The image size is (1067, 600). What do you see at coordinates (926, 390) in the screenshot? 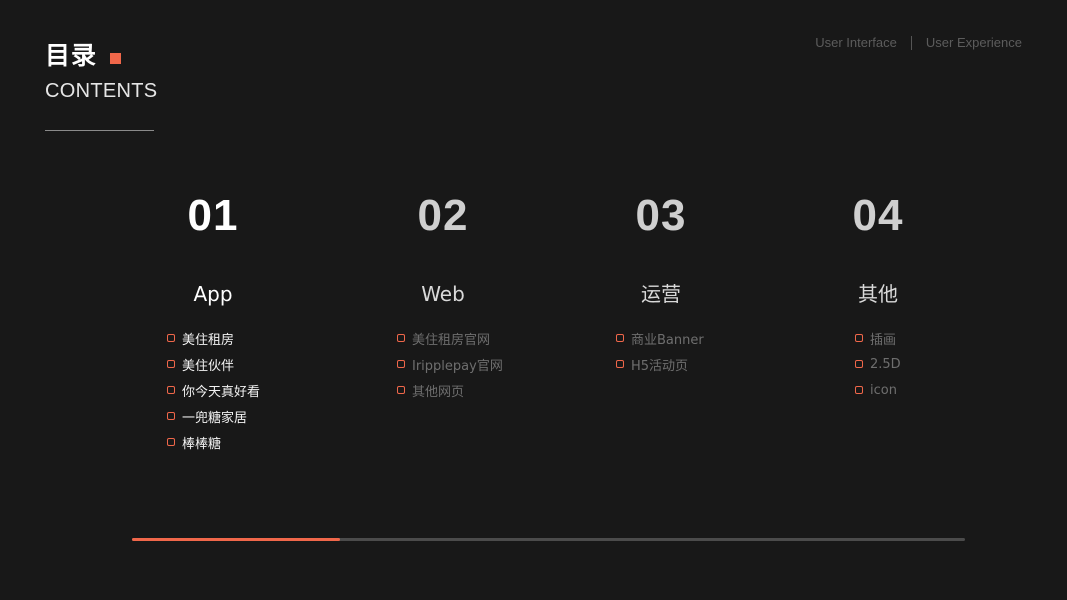
I see `list-item: icon` at bounding box center [926, 390].